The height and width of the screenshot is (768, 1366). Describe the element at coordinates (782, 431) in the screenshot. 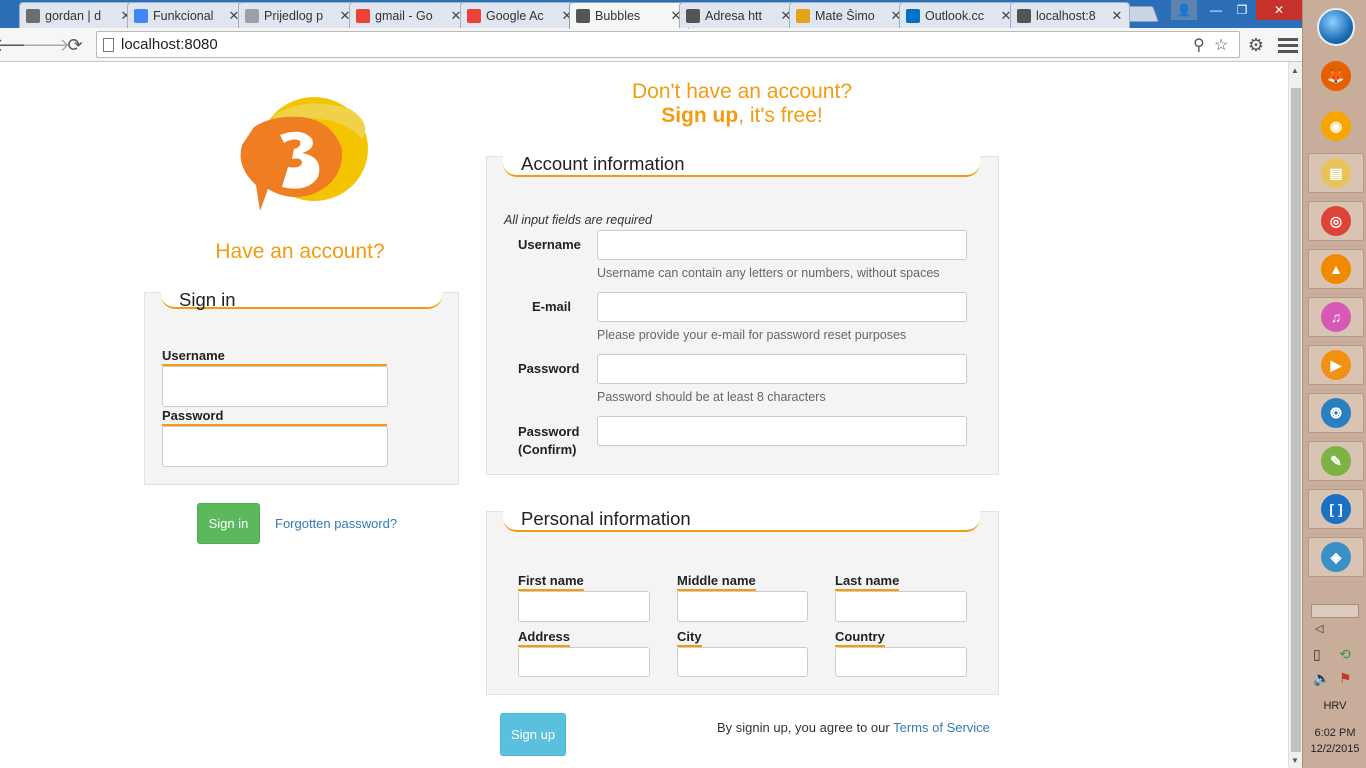

I see `signup-confirm-password-input` at that location.